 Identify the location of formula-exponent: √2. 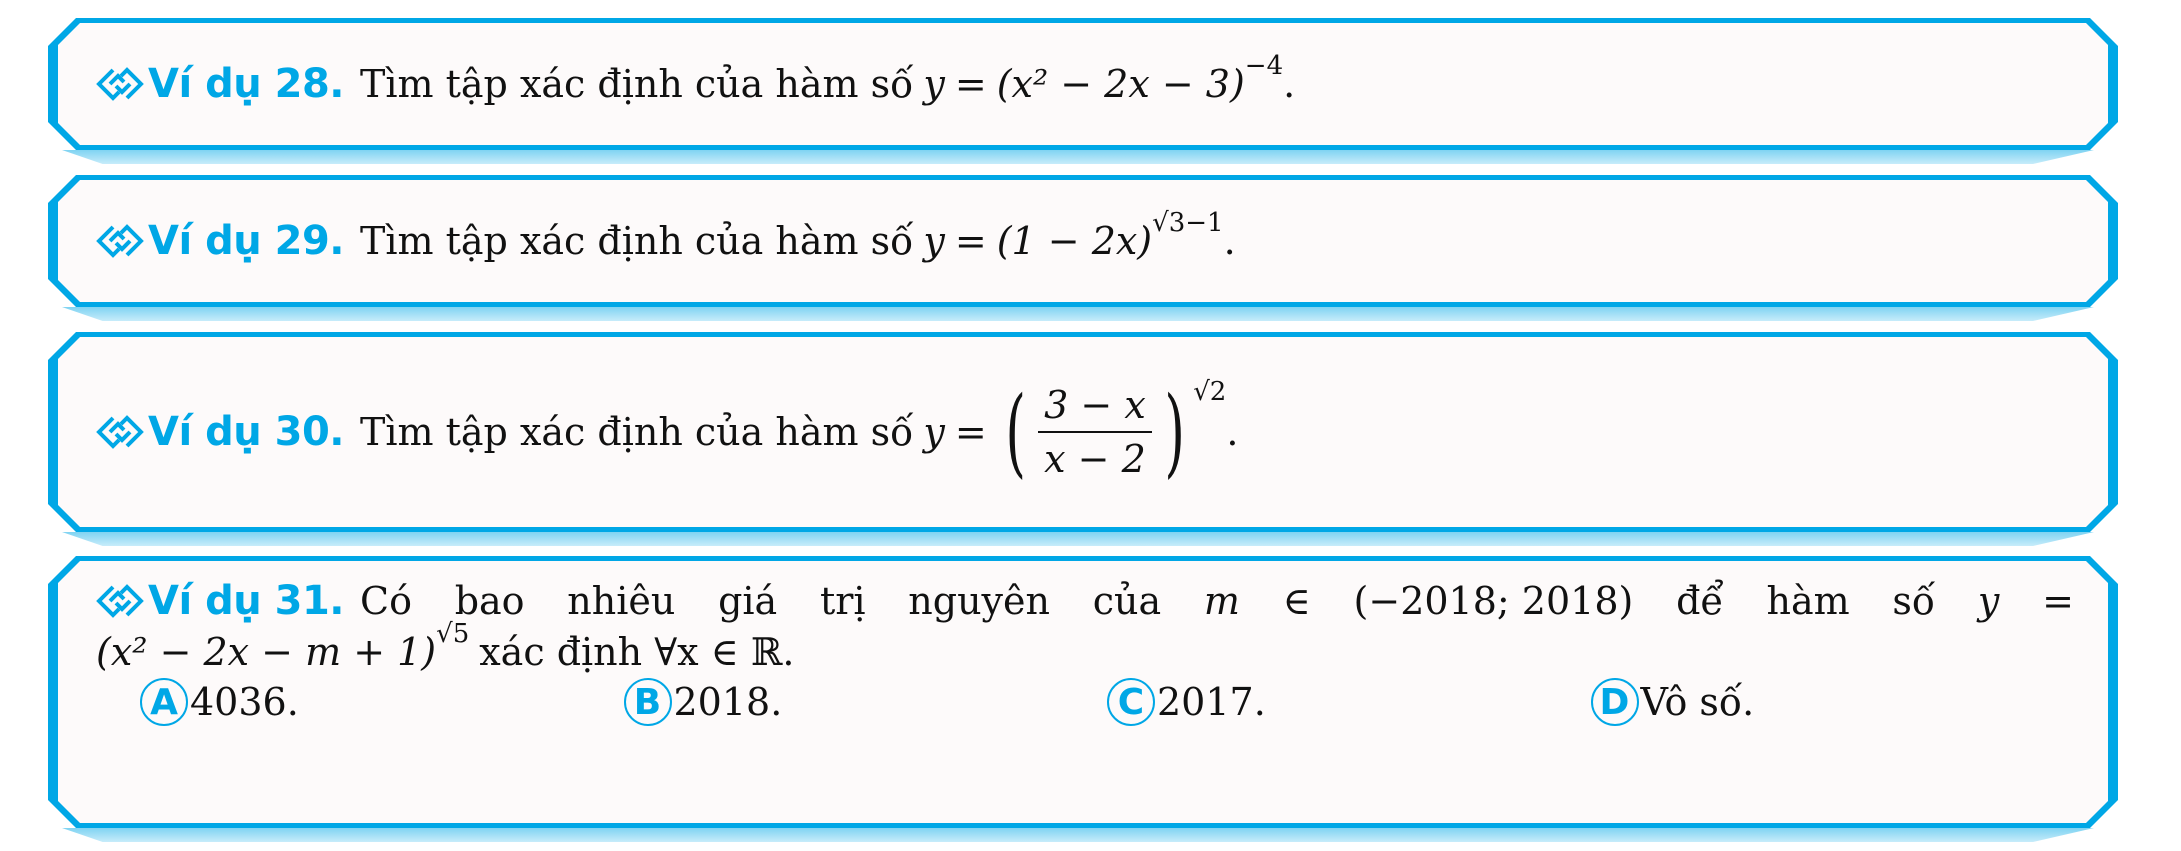
(1210, 392).